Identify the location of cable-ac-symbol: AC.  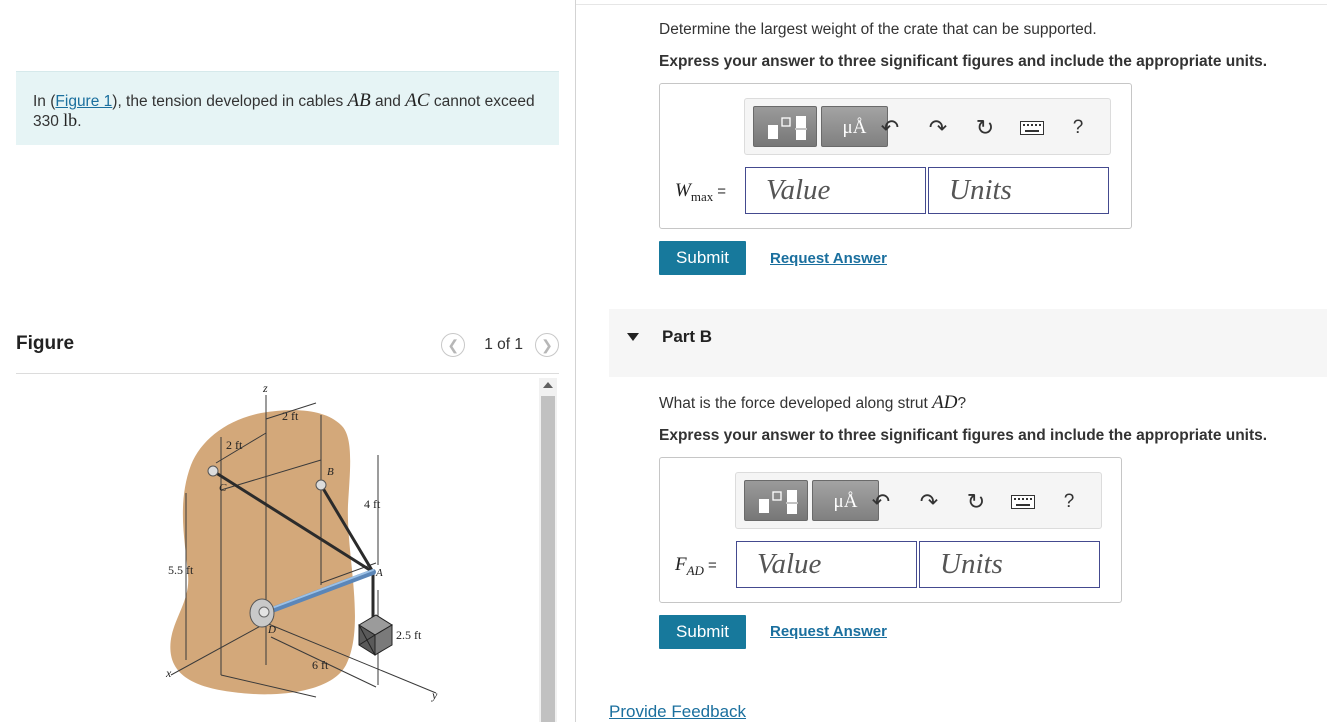
(417, 100).